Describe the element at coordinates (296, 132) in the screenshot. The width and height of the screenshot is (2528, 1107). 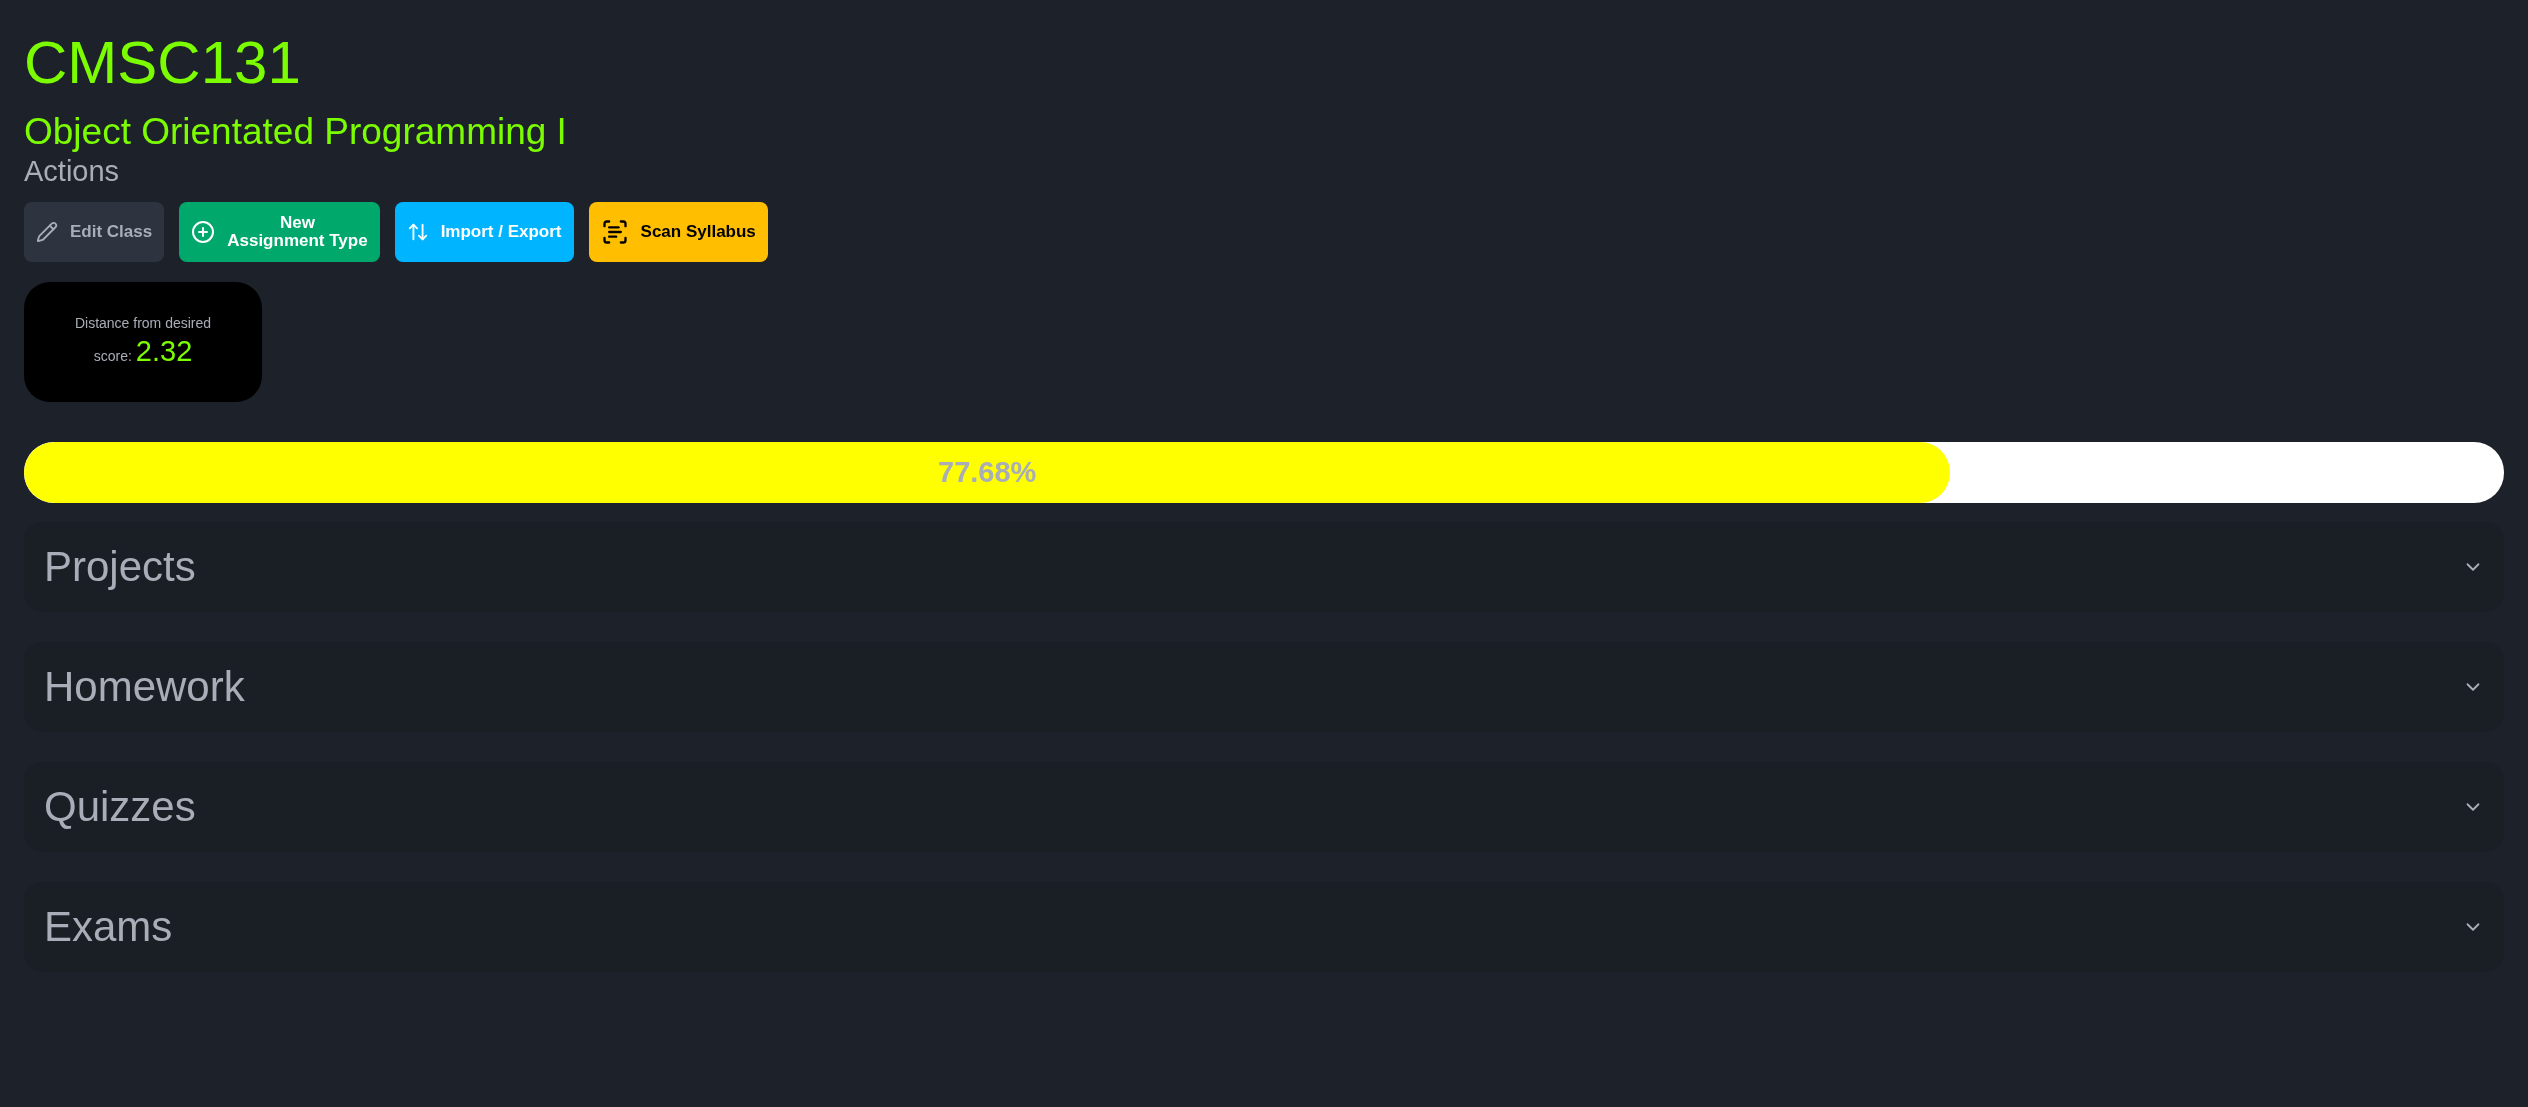
I see `course-name: Object Orientated Programming I` at that location.